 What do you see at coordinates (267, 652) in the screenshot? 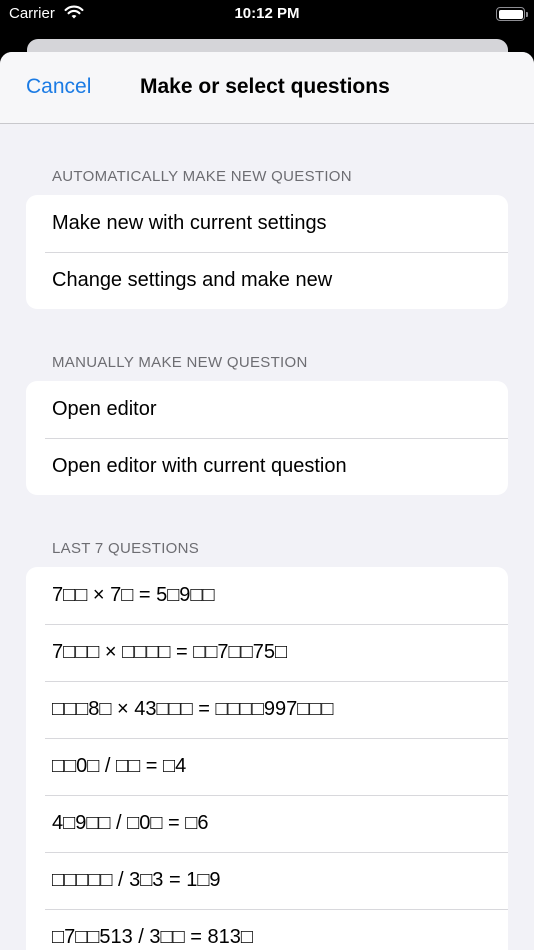
I see `question-row: 7□□□ × □□□□ = □□7□□75□` at bounding box center [267, 652].